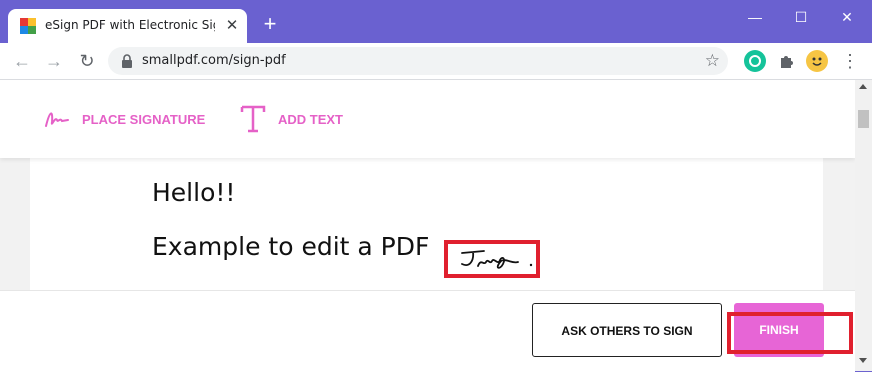 This screenshot has width=872, height=372. I want to click on page-scrollbar, so click(863, 225).